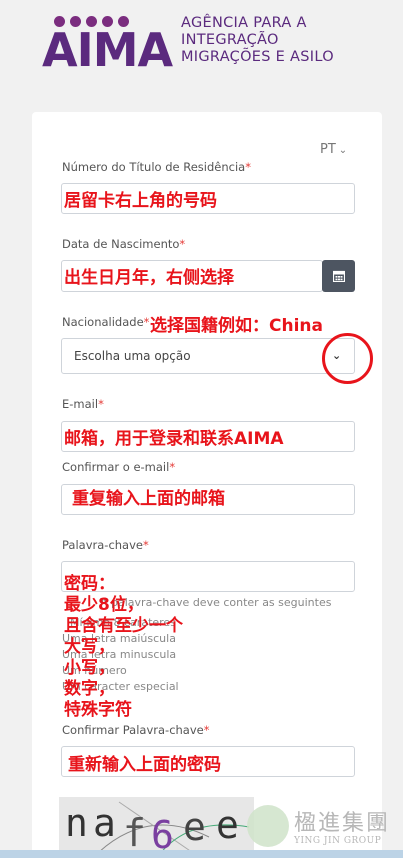 Image resolution: width=403 pixels, height=858 pixels. I want to click on password-annotation-7: 特殊字符, so click(98, 710).